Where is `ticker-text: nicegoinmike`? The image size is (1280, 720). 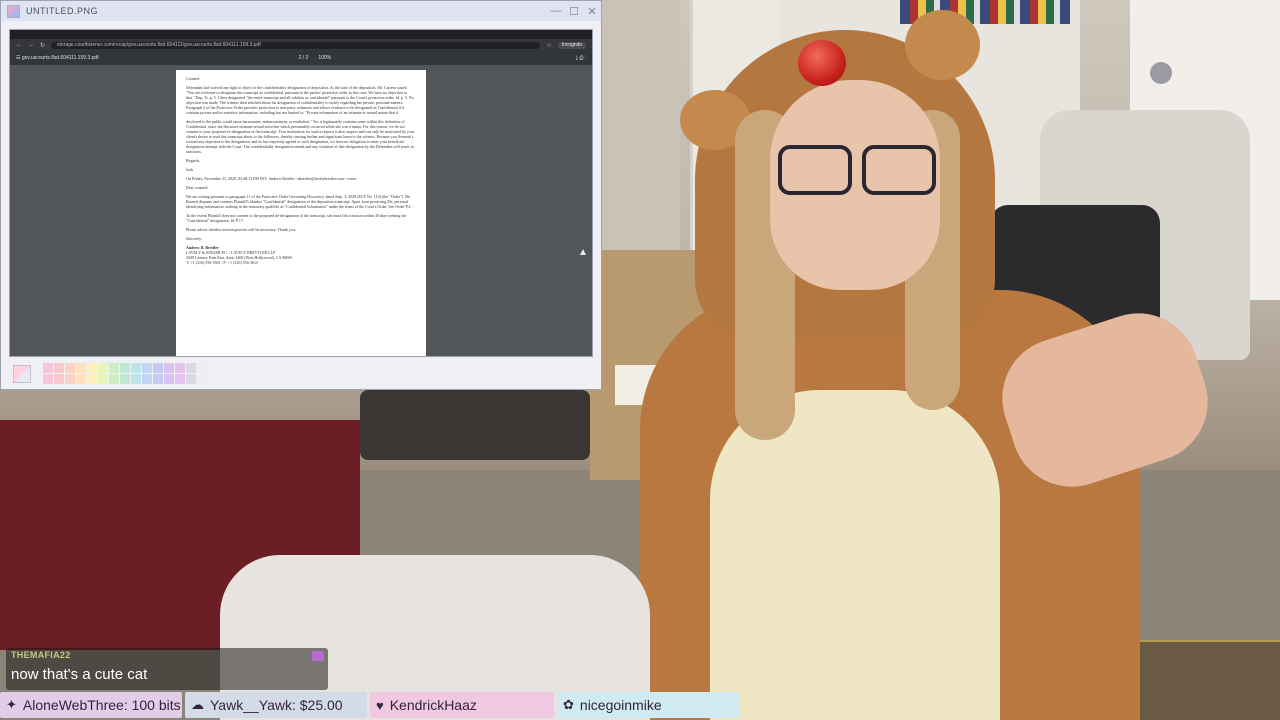 ticker-text: nicegoinmike is located at coordinates (620, 705).